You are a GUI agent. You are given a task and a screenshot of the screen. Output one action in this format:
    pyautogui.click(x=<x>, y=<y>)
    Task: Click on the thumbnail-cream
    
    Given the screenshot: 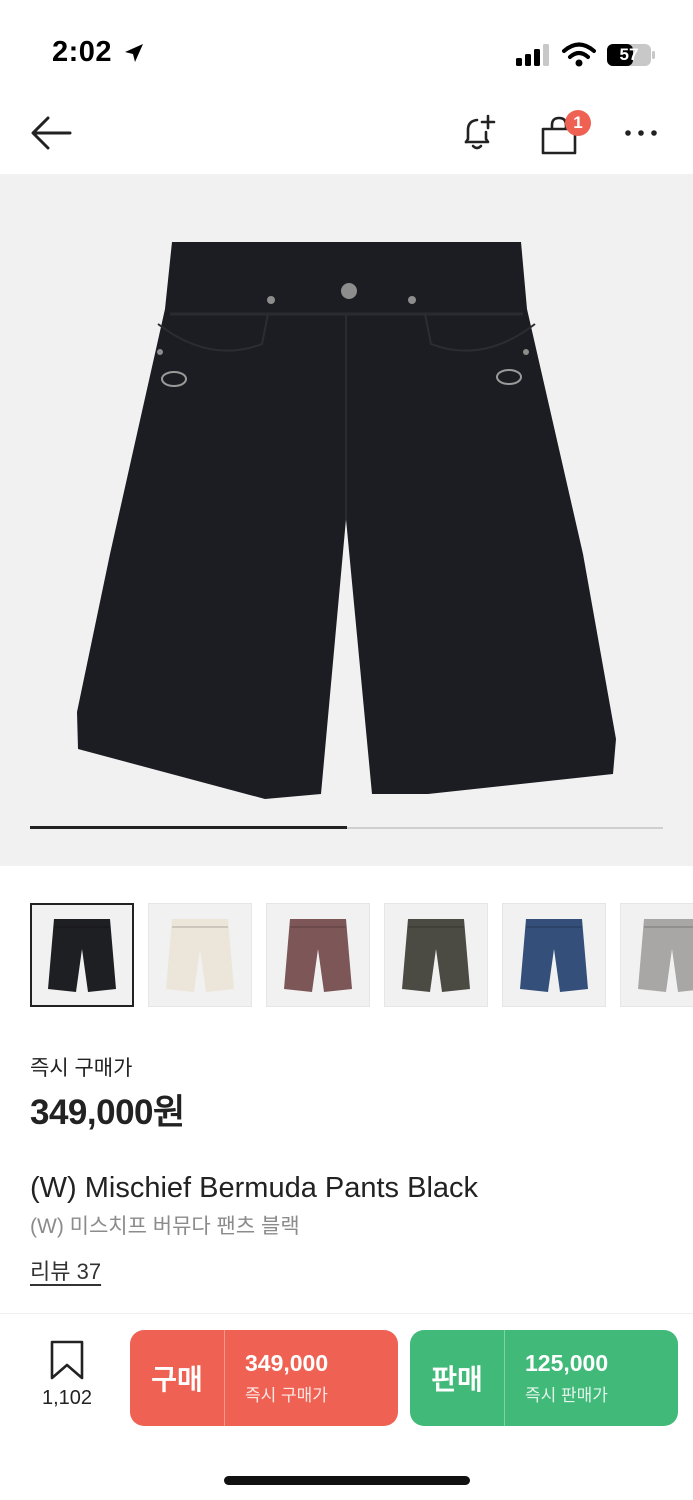 What is the action you would take?
    pyautogui.click(x=200, y=955)
    